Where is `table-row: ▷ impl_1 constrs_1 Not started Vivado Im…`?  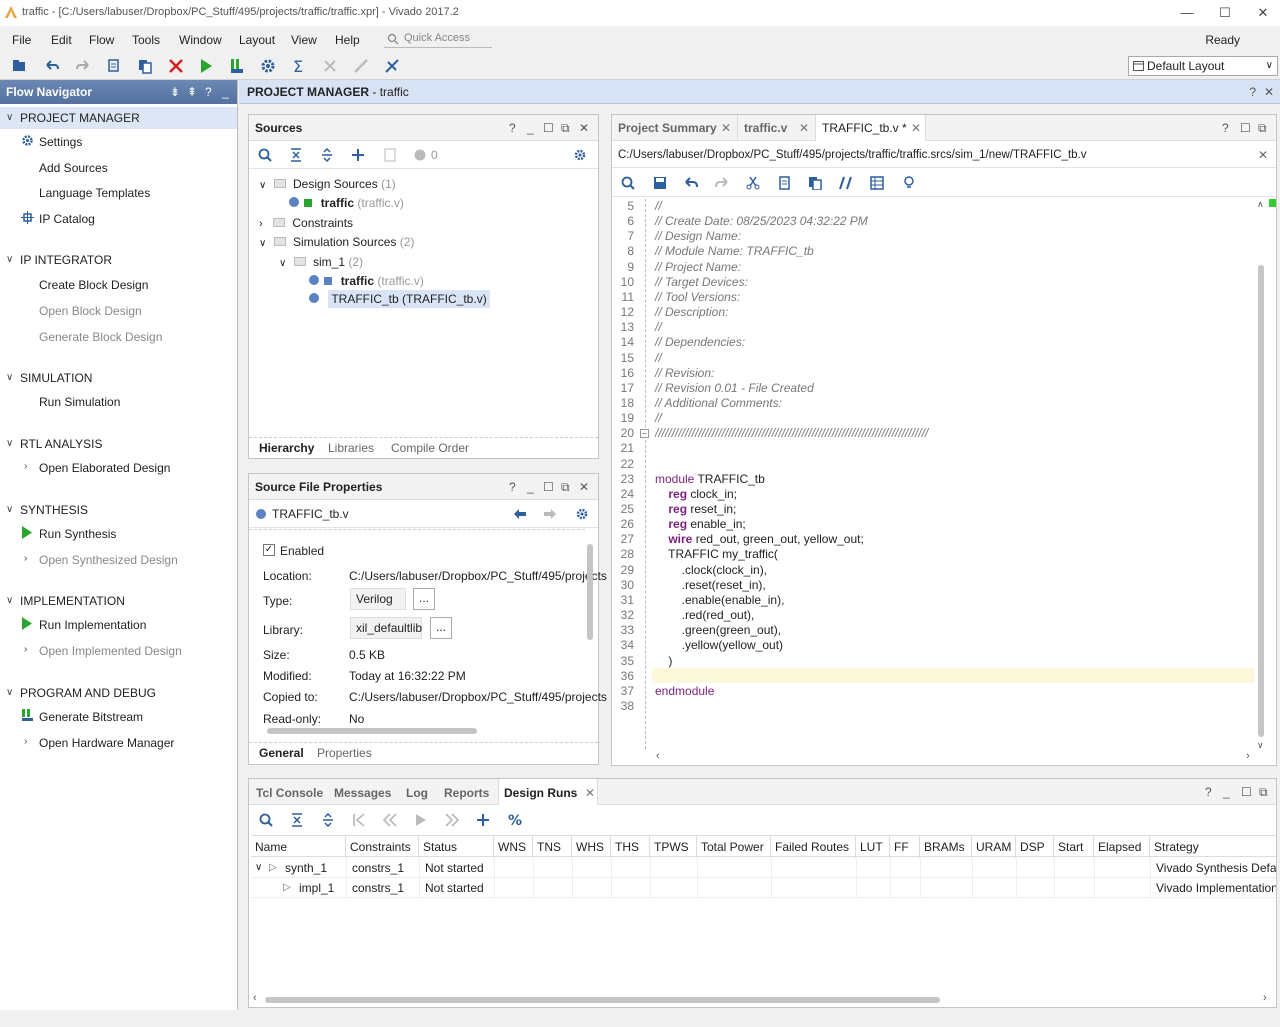
table-row: ▷ impl_1 constrs_1 Not started Vivado Im… is located at coordinates (763, 888).